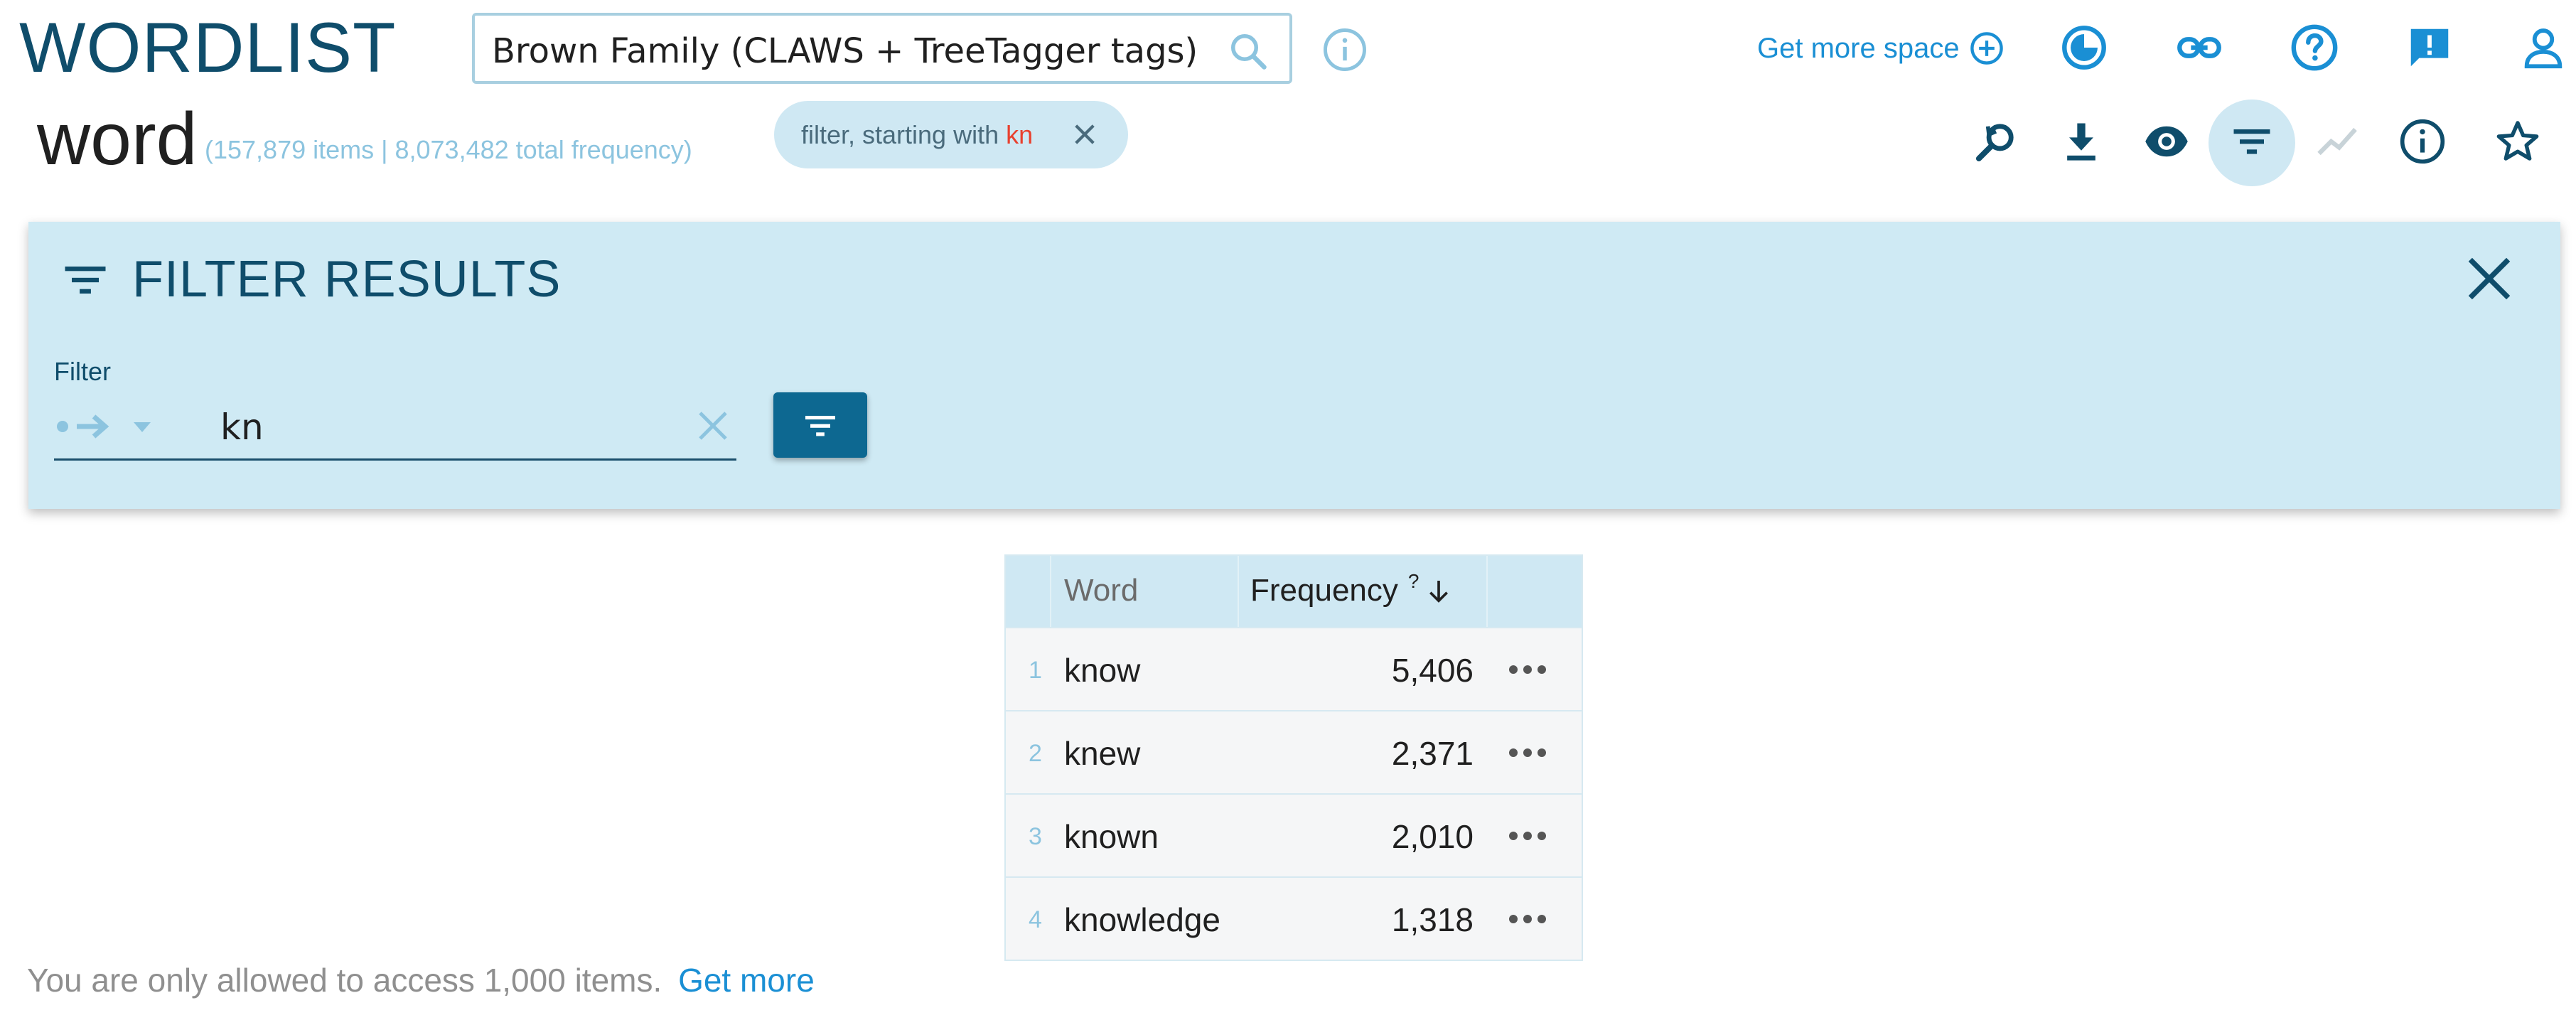  What do you see at coordinates (1324, 590) in the screenshot?
I see `column-header-frequency-label: Frequency` at bounding box center [1324, 590].